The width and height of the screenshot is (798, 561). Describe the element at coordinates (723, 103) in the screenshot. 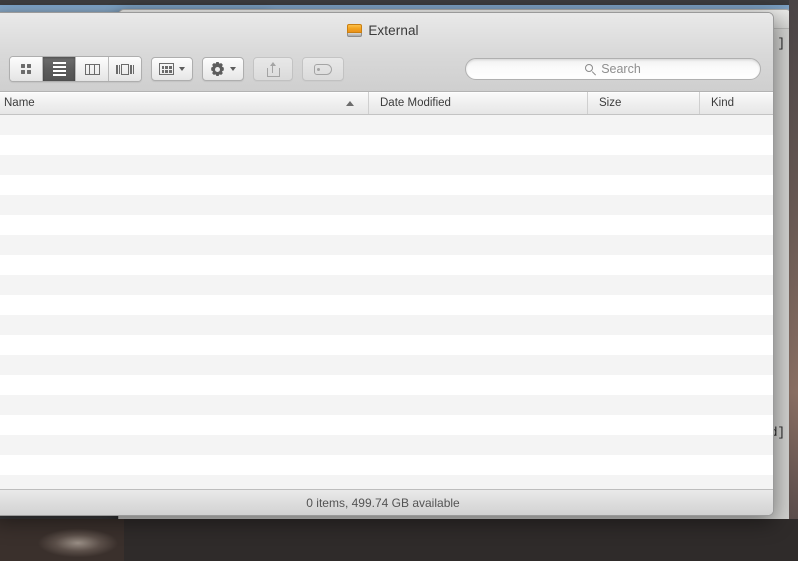

I see `column-header-kind-label: Kind` at that location.